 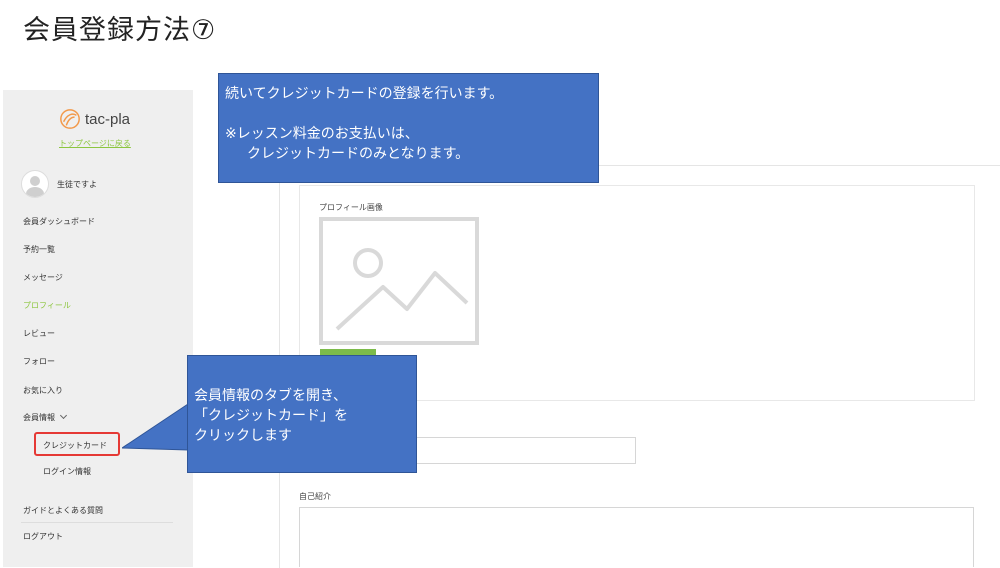 What do you see at coordinates (271, 416) in the screenshot?
I see `callout-mid-line2: 「クレジットカード」を` at bounding box center [271, 416].